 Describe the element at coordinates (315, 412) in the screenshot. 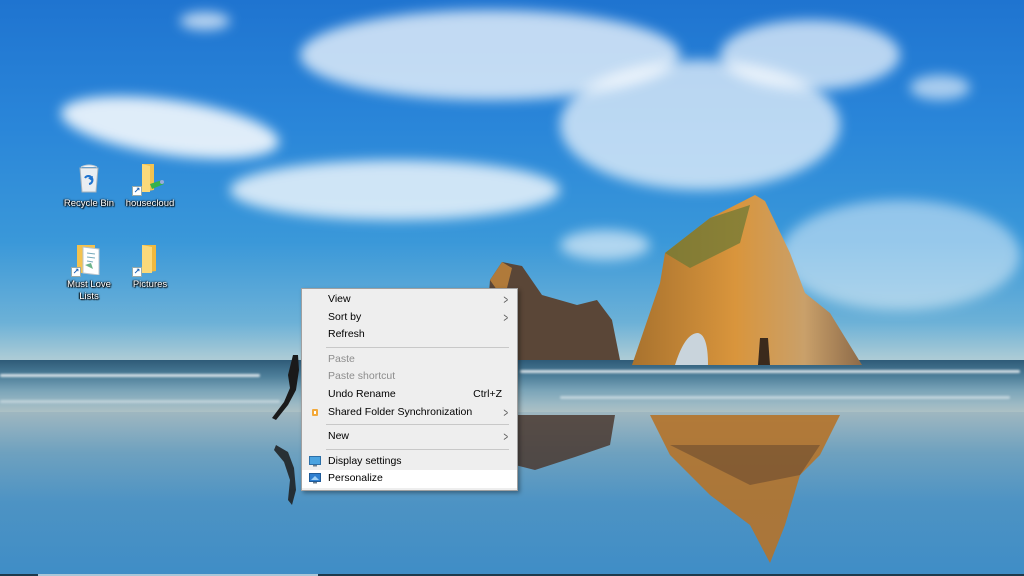

I see `sync-icon` at that location.